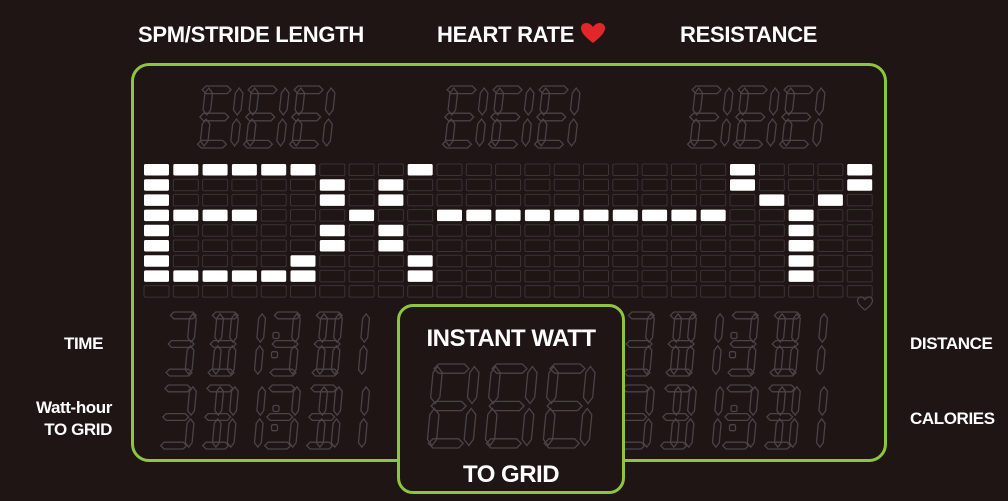 The width and height of the screenshot is (1008, 501). I want to click on heart-rate-digits, so click(511, 117).